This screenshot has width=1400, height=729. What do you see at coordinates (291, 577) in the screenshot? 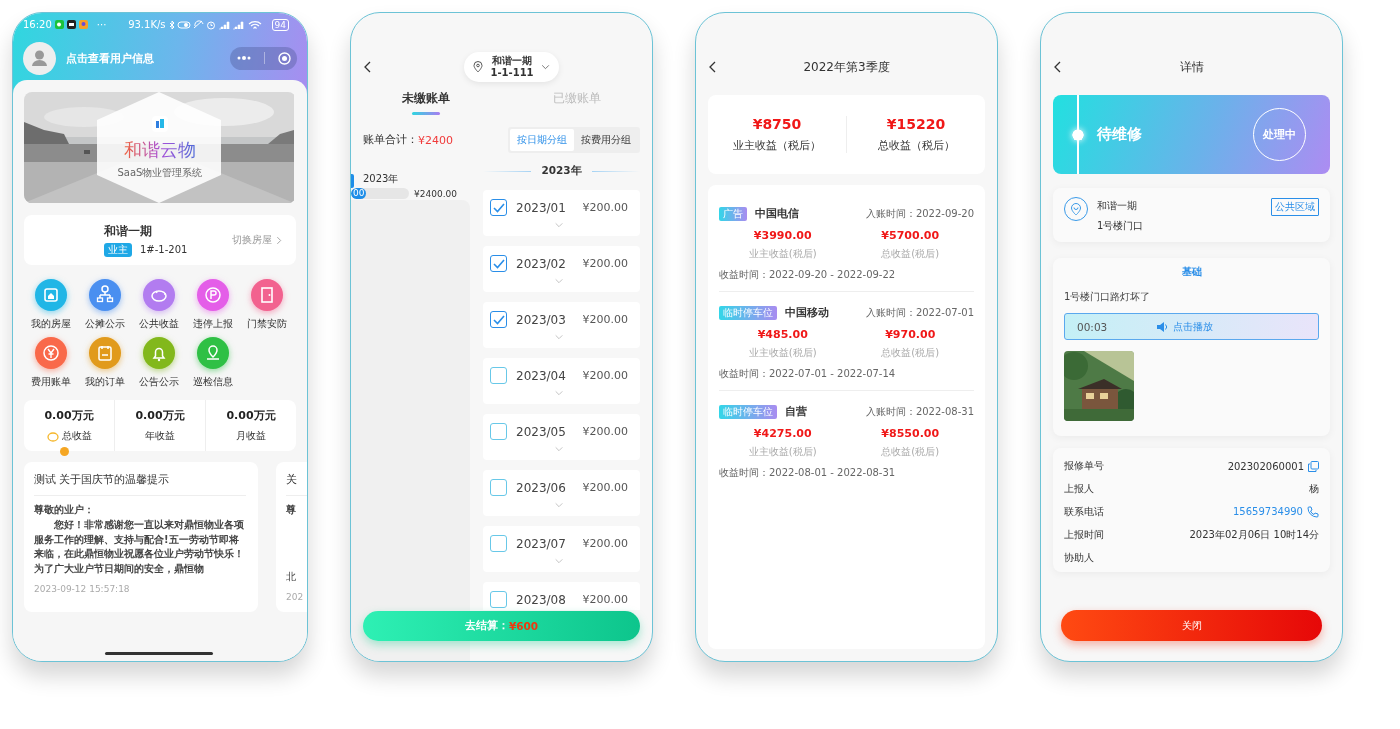
I see `notice-signature: 北` at bounding box center [291, 577].